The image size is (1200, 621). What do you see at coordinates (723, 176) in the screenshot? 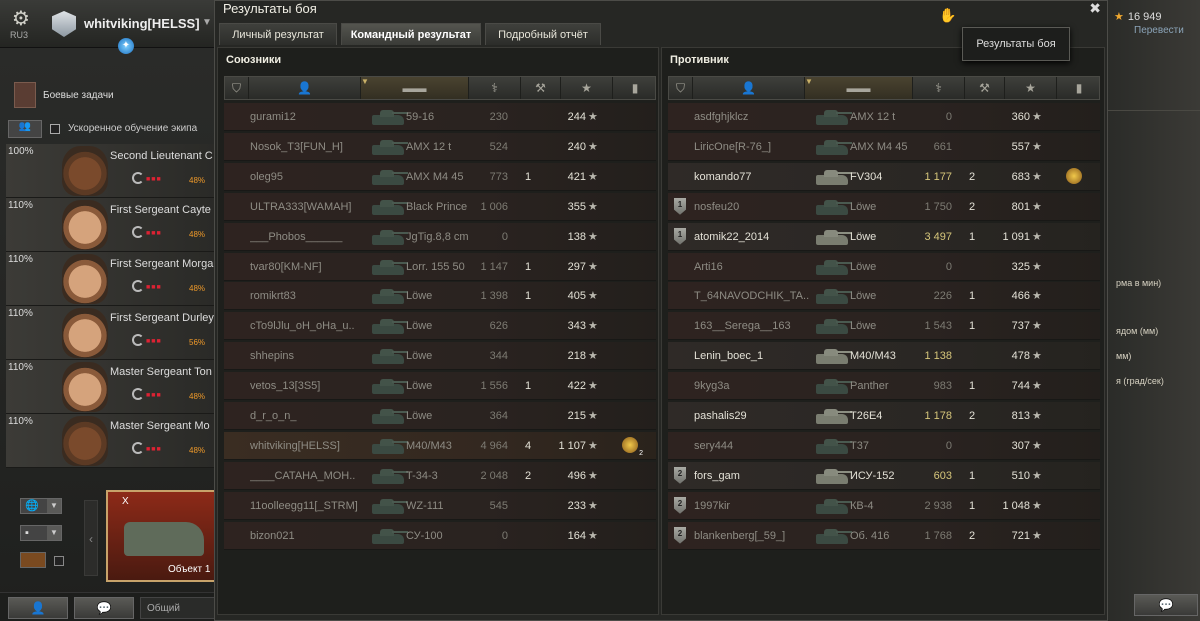
I see `player-name: komando77` at bounding box center [723, 176].